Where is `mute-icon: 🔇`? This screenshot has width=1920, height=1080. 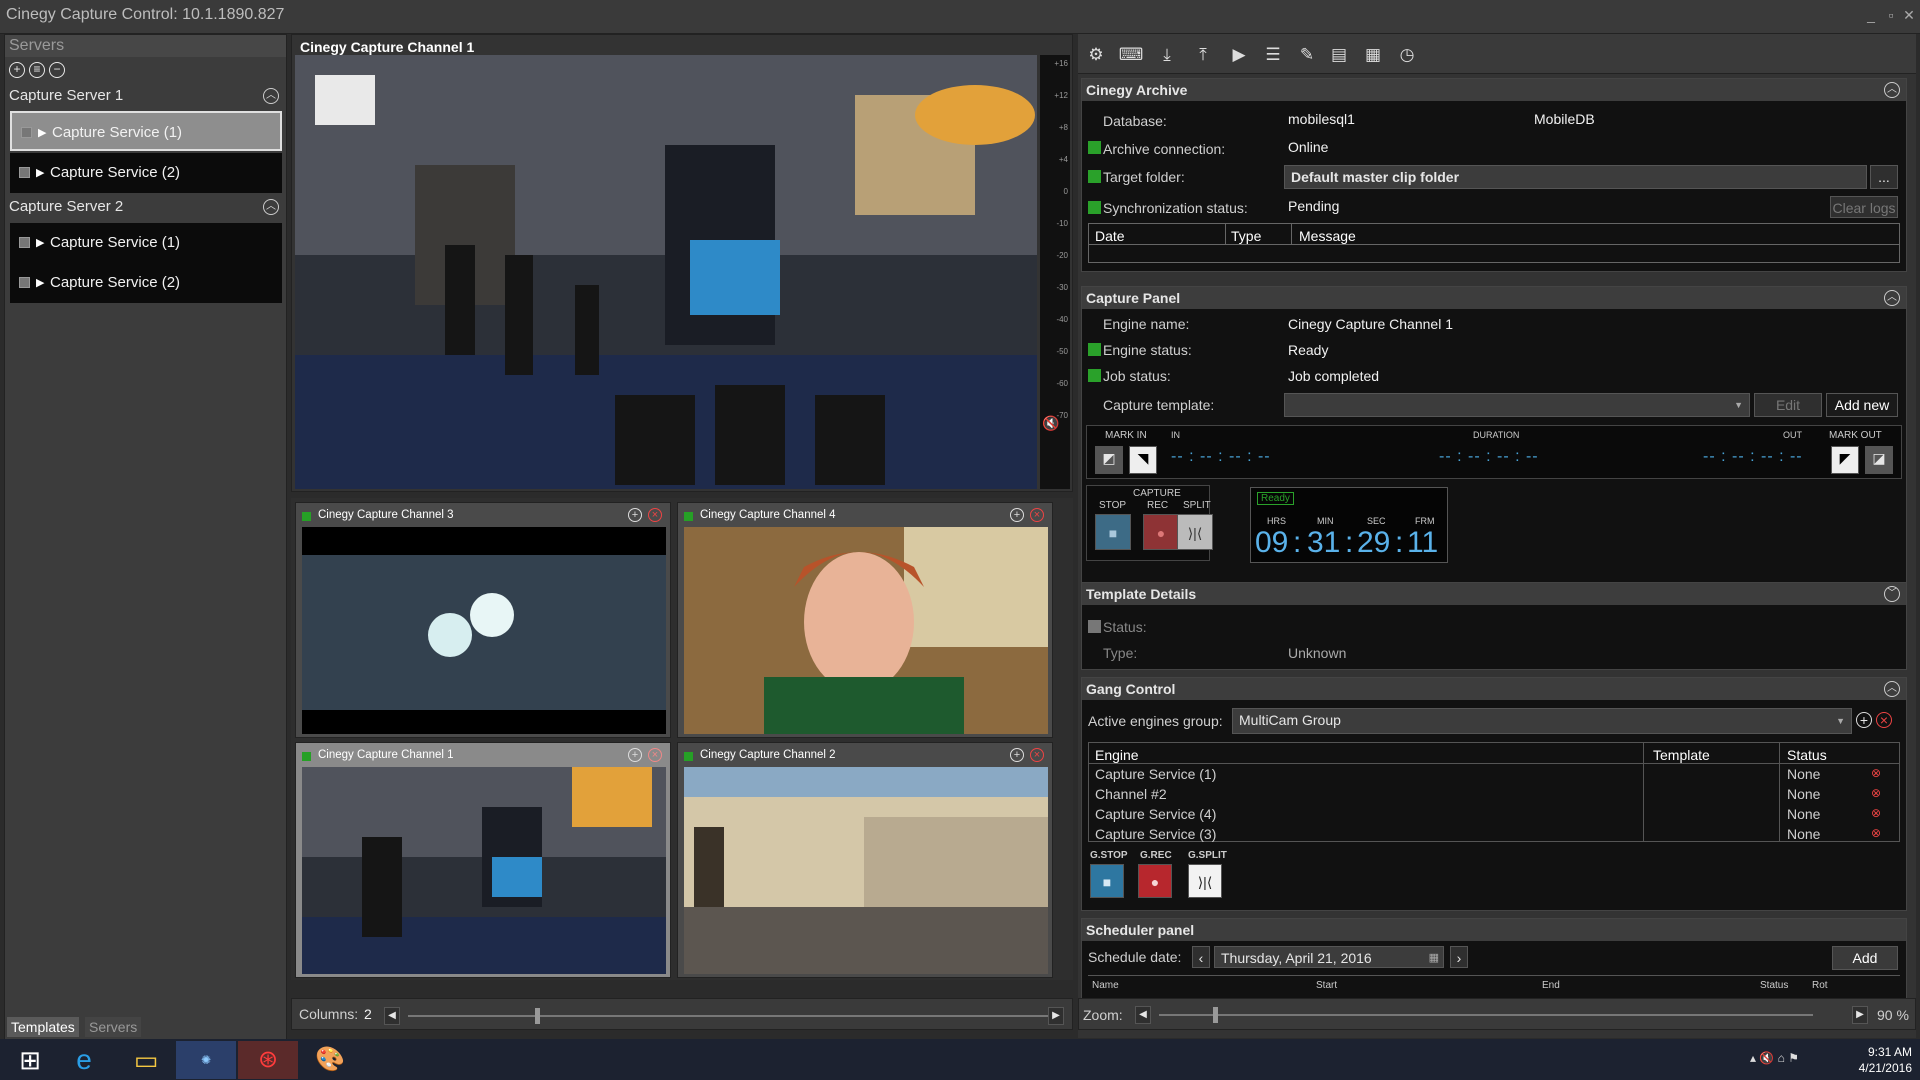 mute-icon: 🔇 is located at coordinates (1050, 423).